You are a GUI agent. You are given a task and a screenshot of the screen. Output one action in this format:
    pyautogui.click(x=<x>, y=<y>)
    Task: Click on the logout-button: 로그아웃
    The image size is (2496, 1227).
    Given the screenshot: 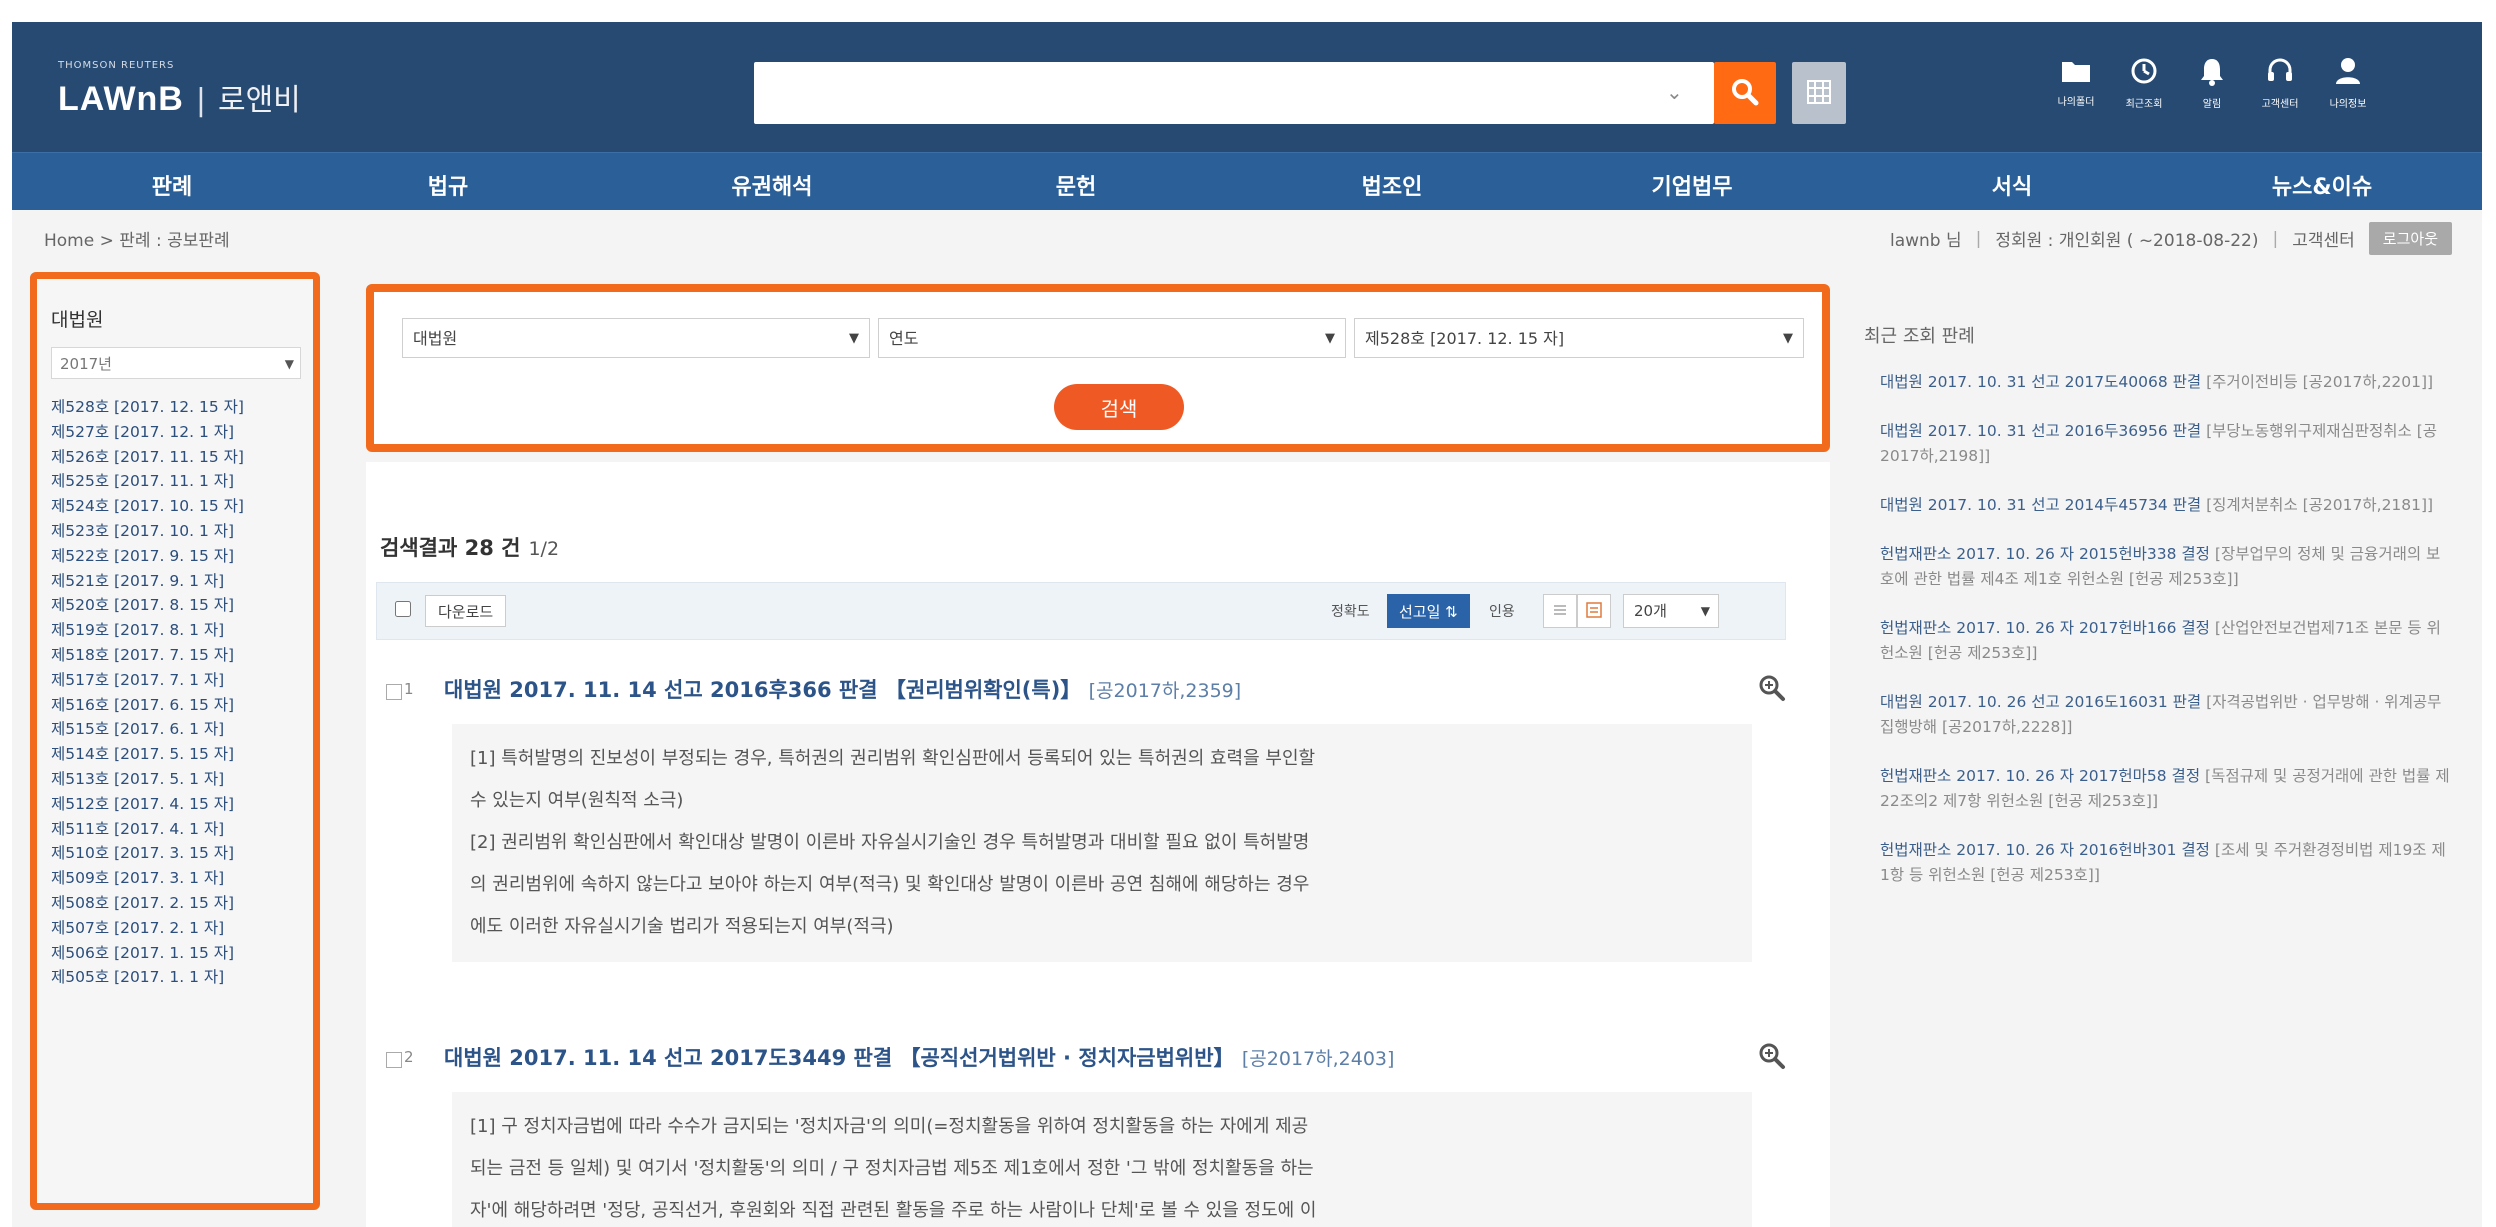 What is the action you would take?
    pyautogui.click(x=2410, y=238)
    